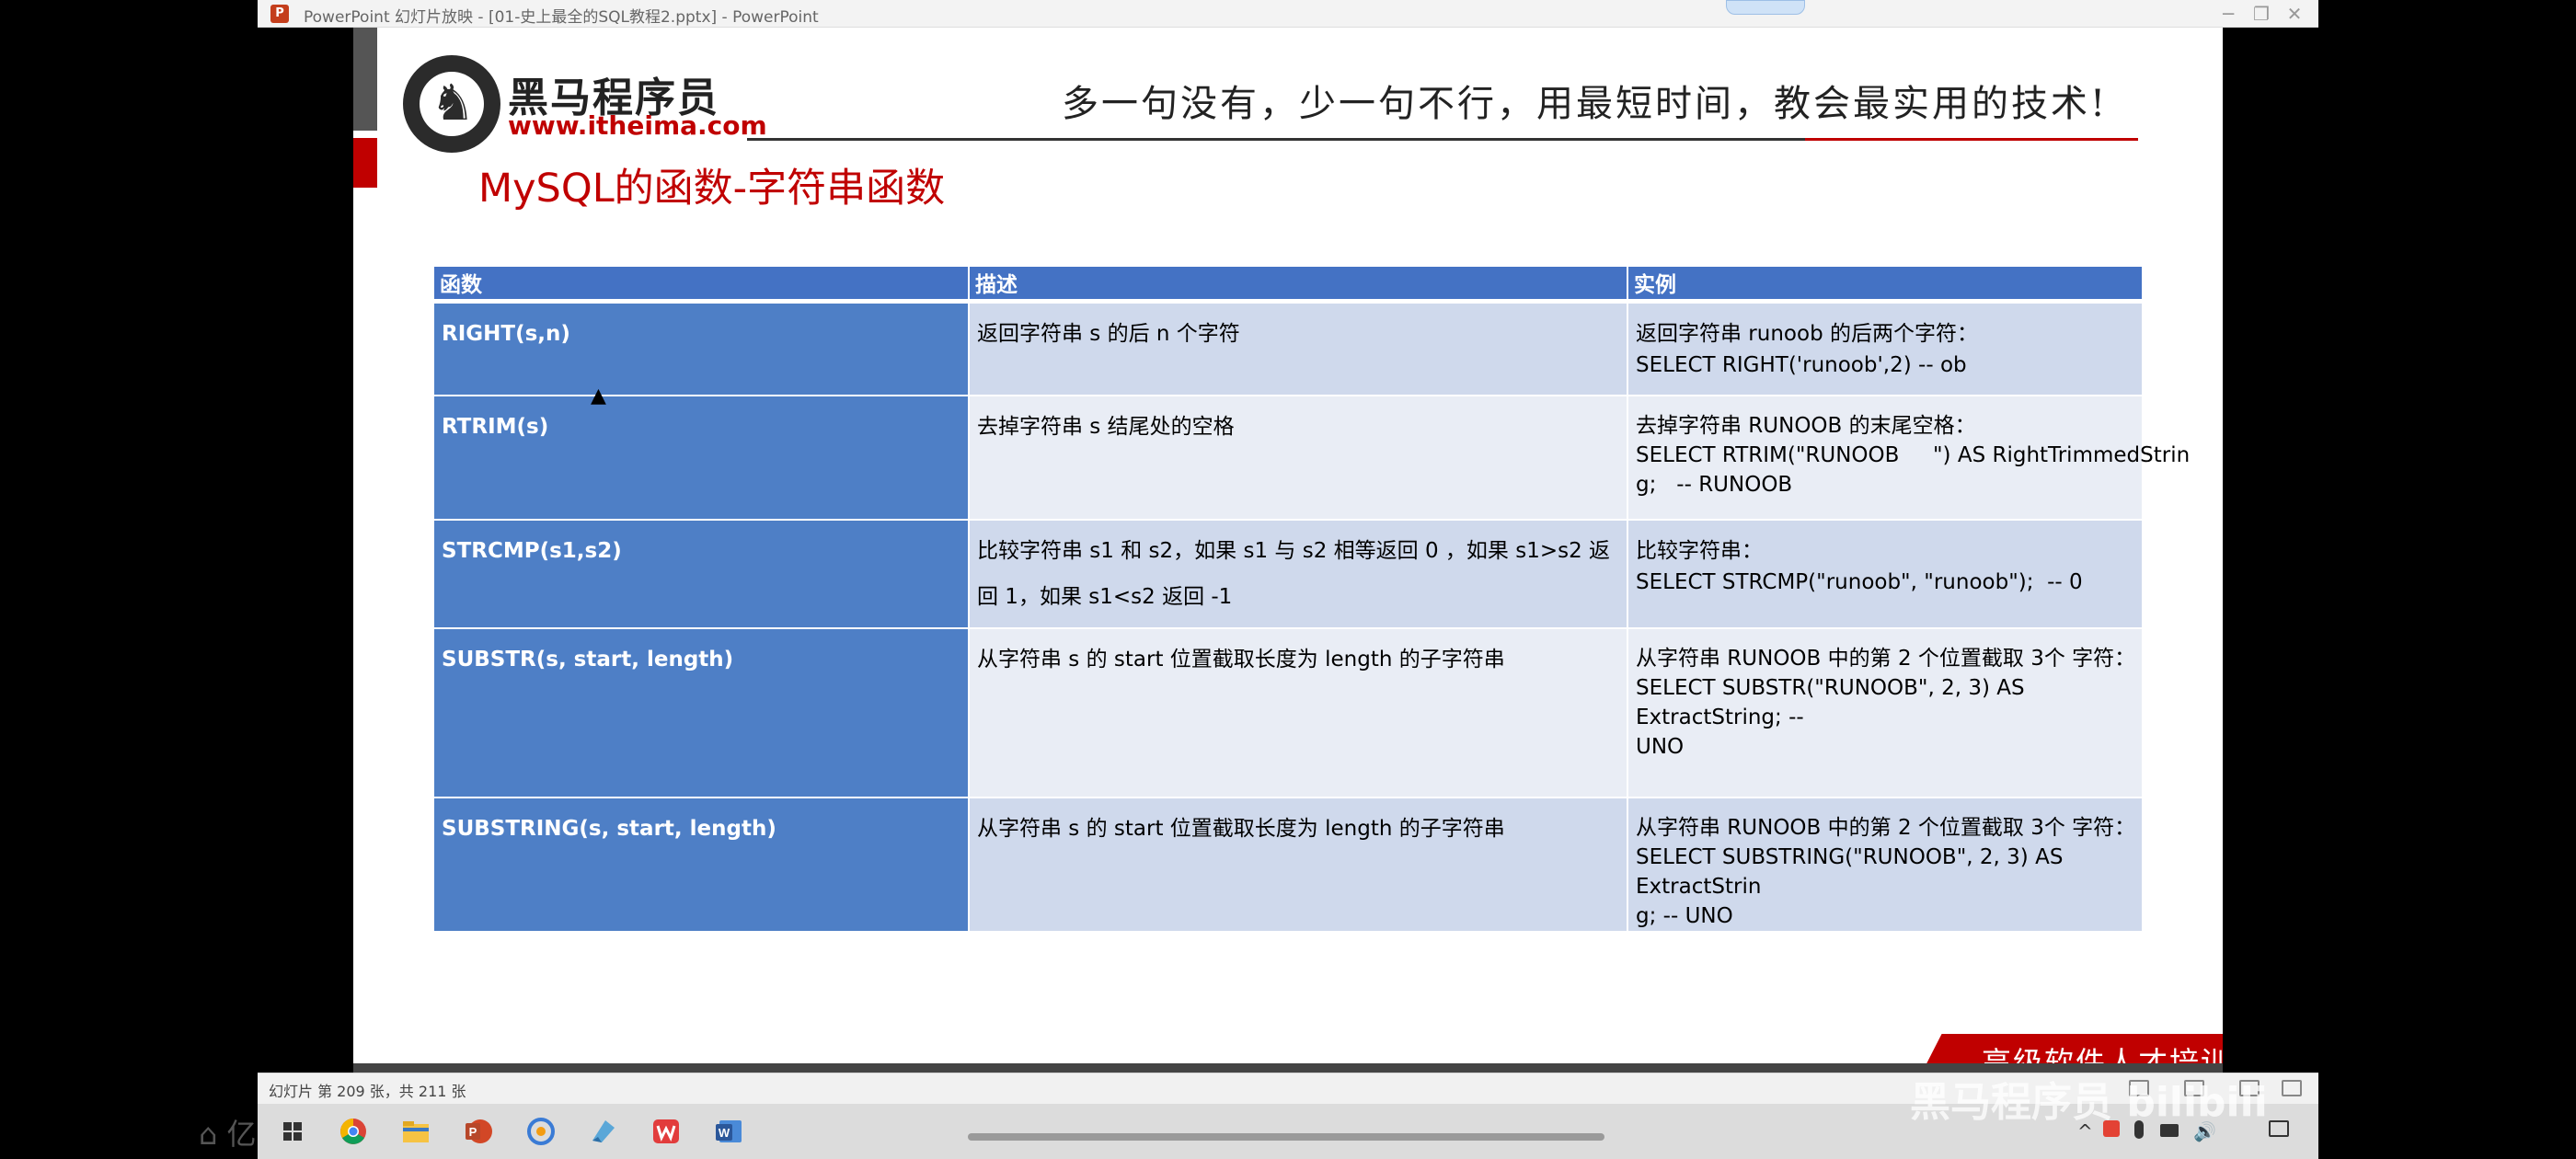  What do you see at coordinates (712, 189) in the screenshot?
I see `slide-title: MySQL的函数-字符串函数` at bounding box center [712, 189].